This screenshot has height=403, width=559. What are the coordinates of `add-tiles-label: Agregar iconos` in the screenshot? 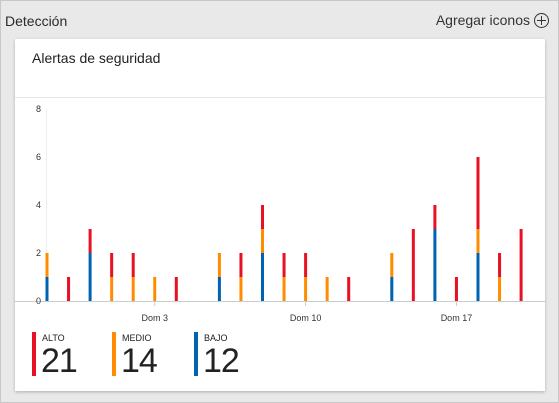 It's located at (482, 20).